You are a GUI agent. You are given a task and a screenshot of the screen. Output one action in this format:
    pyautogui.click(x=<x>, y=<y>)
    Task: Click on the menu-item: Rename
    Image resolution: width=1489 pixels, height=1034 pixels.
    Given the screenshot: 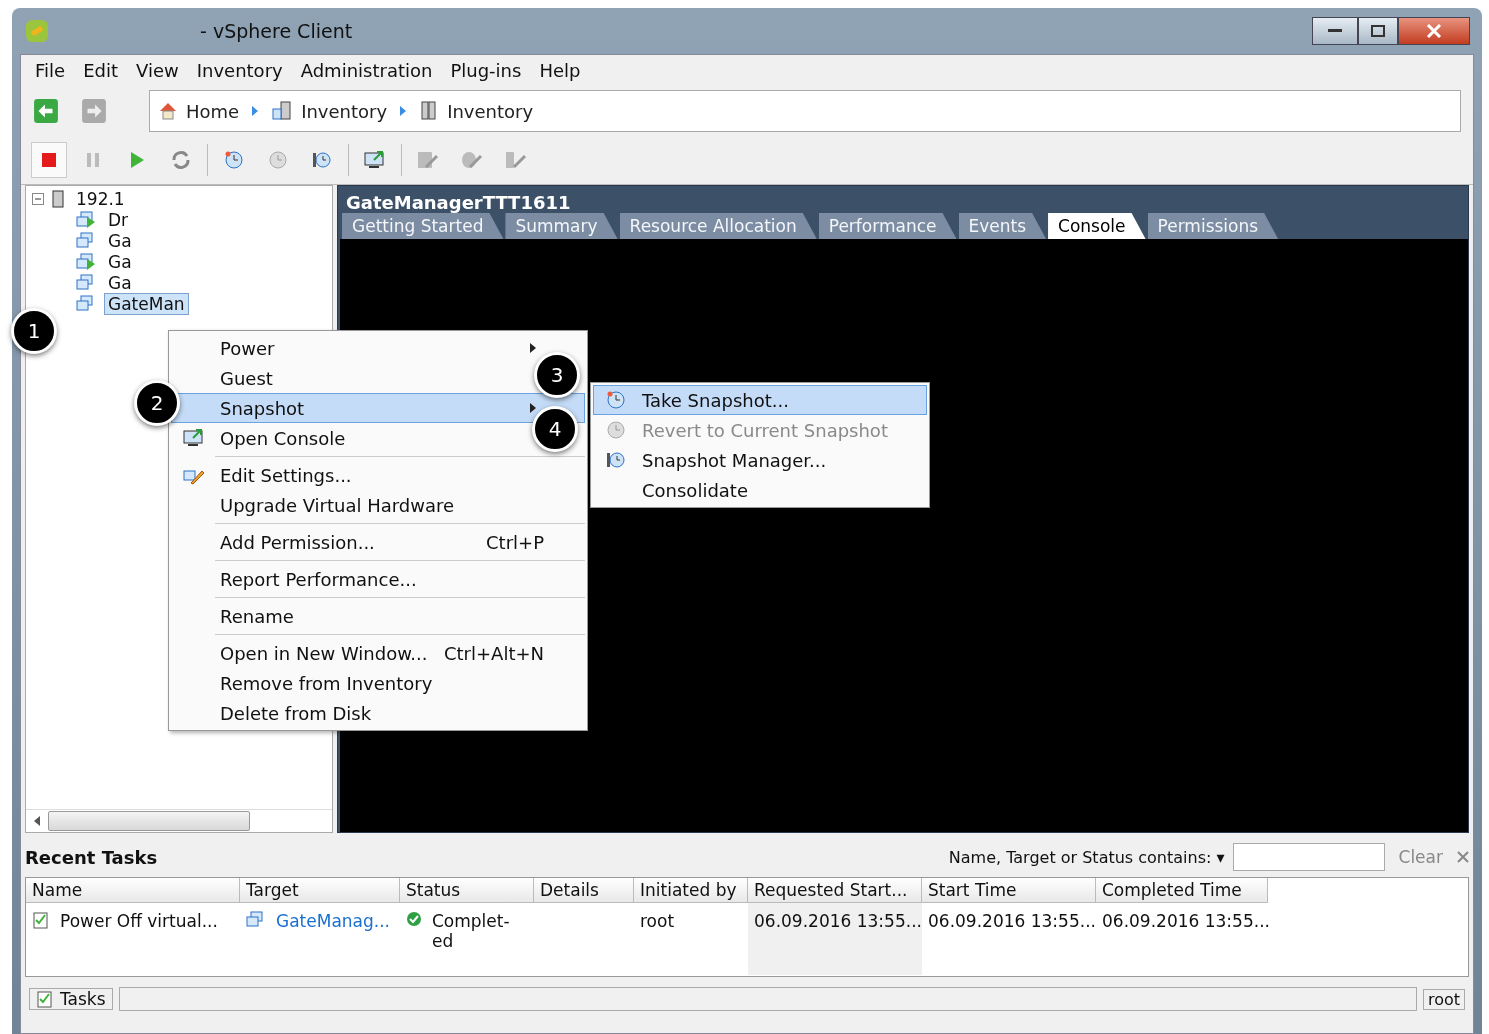 What is the action you would take?
    pyautogui.click(x=255, y=616)
    